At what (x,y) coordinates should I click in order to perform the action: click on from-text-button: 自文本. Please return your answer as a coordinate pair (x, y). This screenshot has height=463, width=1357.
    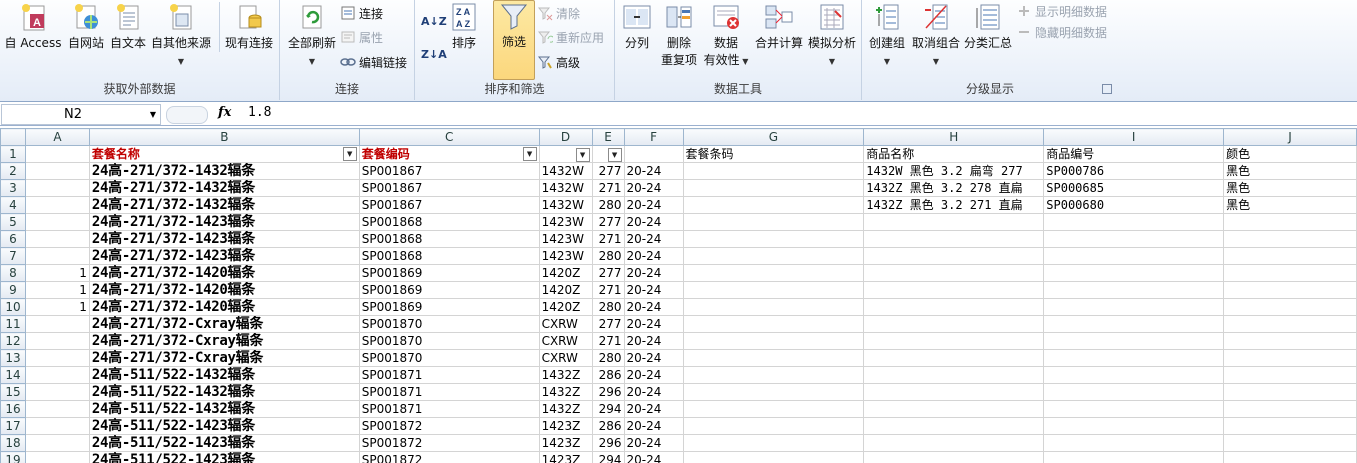
    Looking at the image, I should click on (128, 27).